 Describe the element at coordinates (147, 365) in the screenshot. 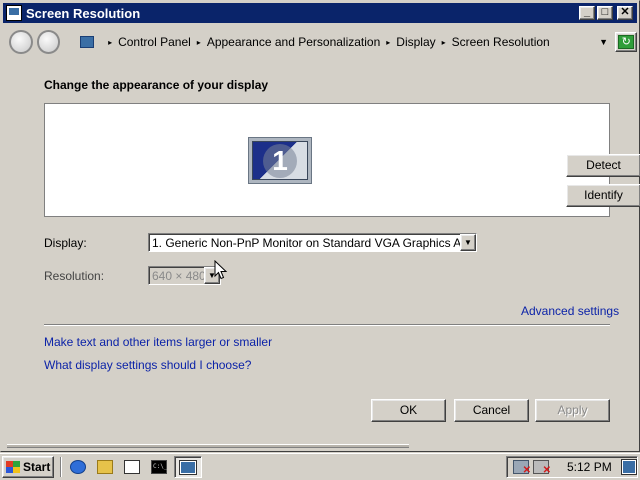

I see `display-settings-help-link: What display settings should I choose?` at that location.